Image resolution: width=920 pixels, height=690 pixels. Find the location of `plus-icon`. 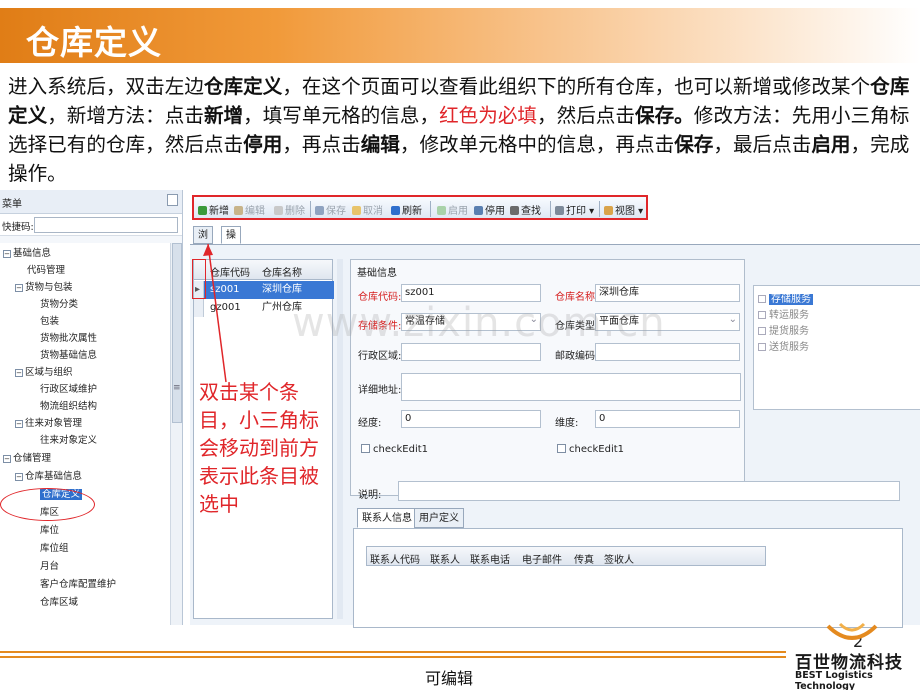

plus-icon is located at coordinates (202, 210).